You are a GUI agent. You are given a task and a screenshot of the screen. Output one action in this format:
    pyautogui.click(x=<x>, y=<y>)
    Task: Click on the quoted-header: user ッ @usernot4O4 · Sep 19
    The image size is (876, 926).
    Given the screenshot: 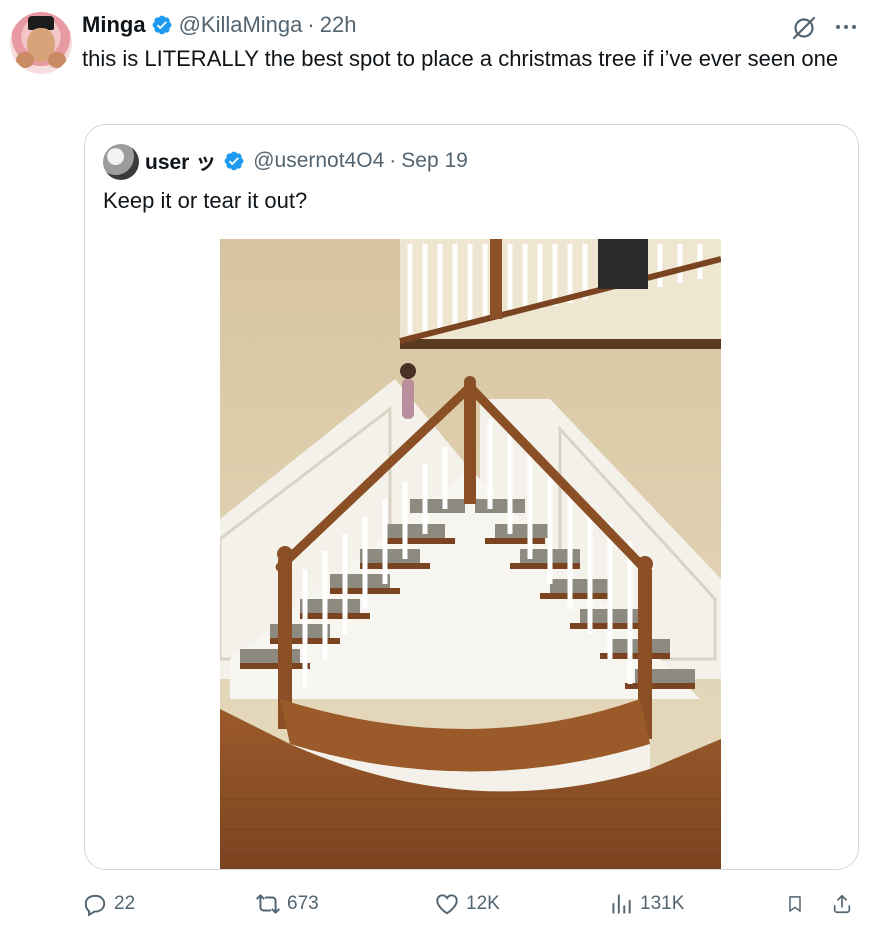 What is the action you would take?
    pyautogui.click(x=306, y=161)
    